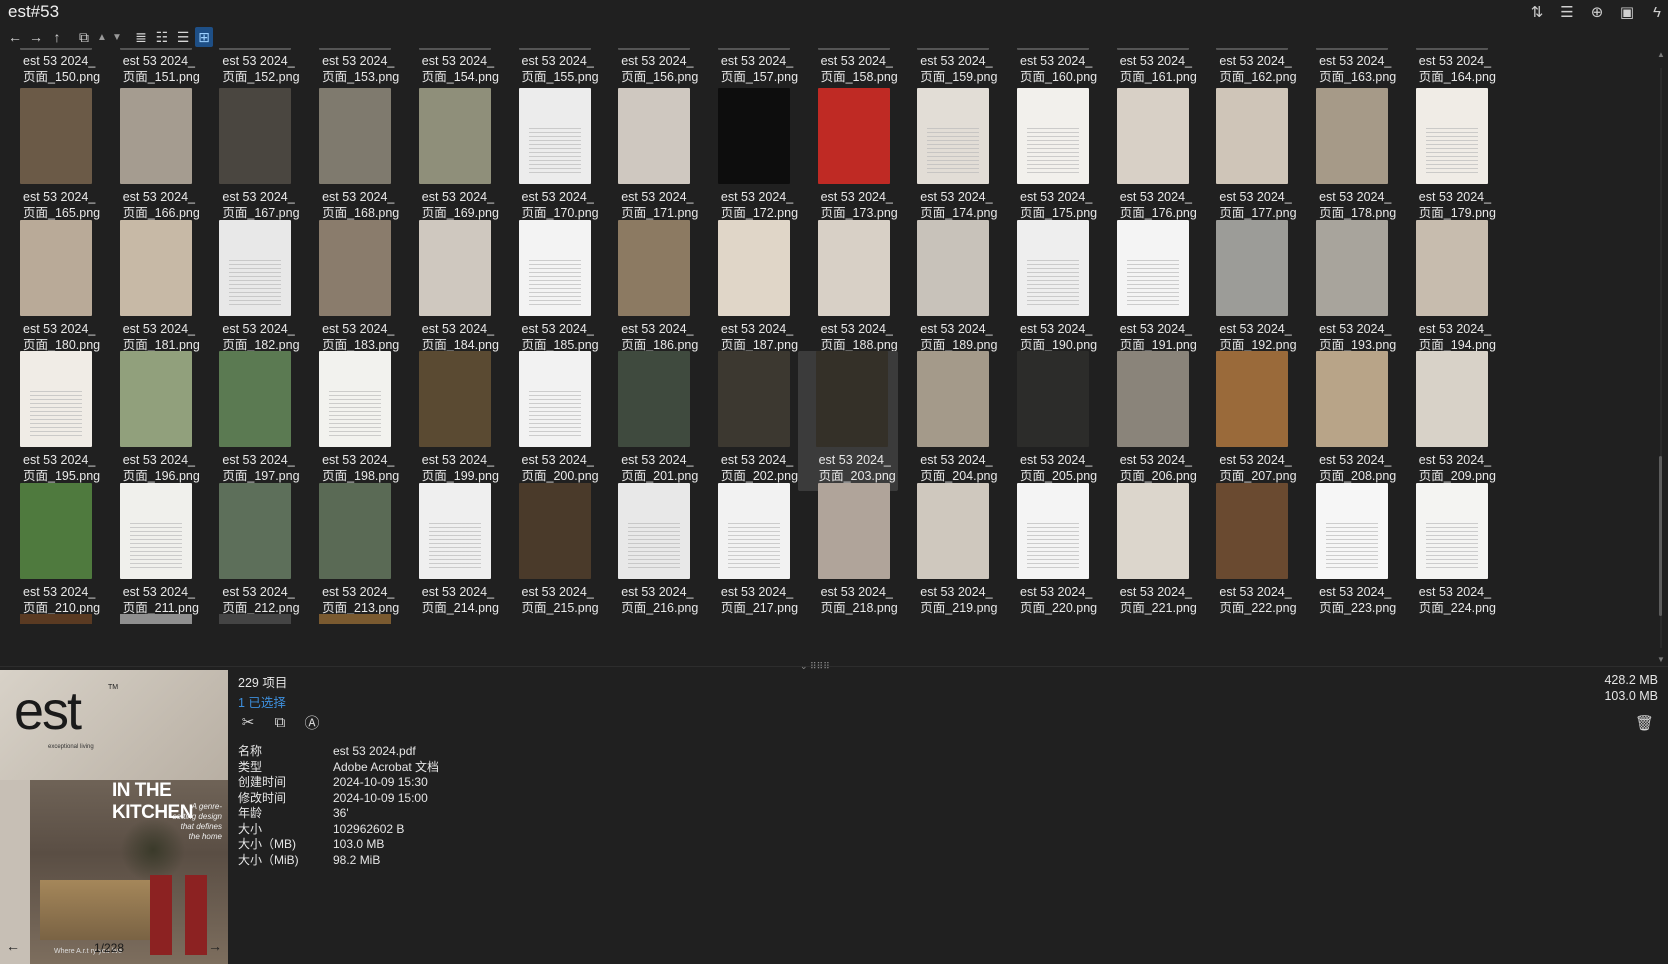 The height and width of the screenshot is (964, 1668). What do you see at coordinates (451, 158) in the screenshot?
I see `thumbnail-item: est 53 2024_ 页面_169.png` at bounding box center [451, 158].